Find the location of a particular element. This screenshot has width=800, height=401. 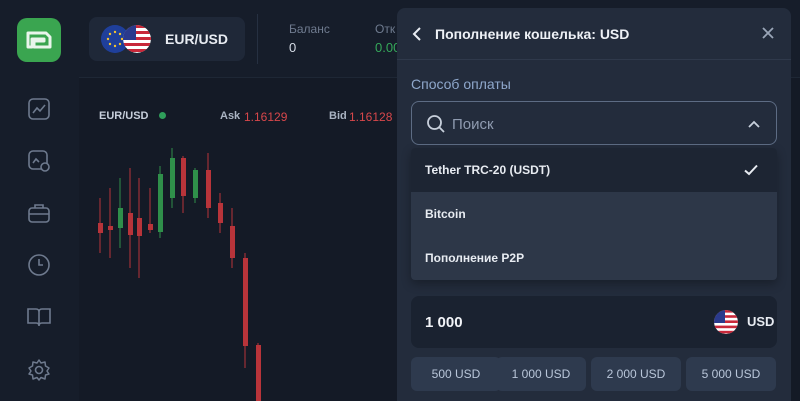

chart-analytics-icon is located at coordinates (39, 109).